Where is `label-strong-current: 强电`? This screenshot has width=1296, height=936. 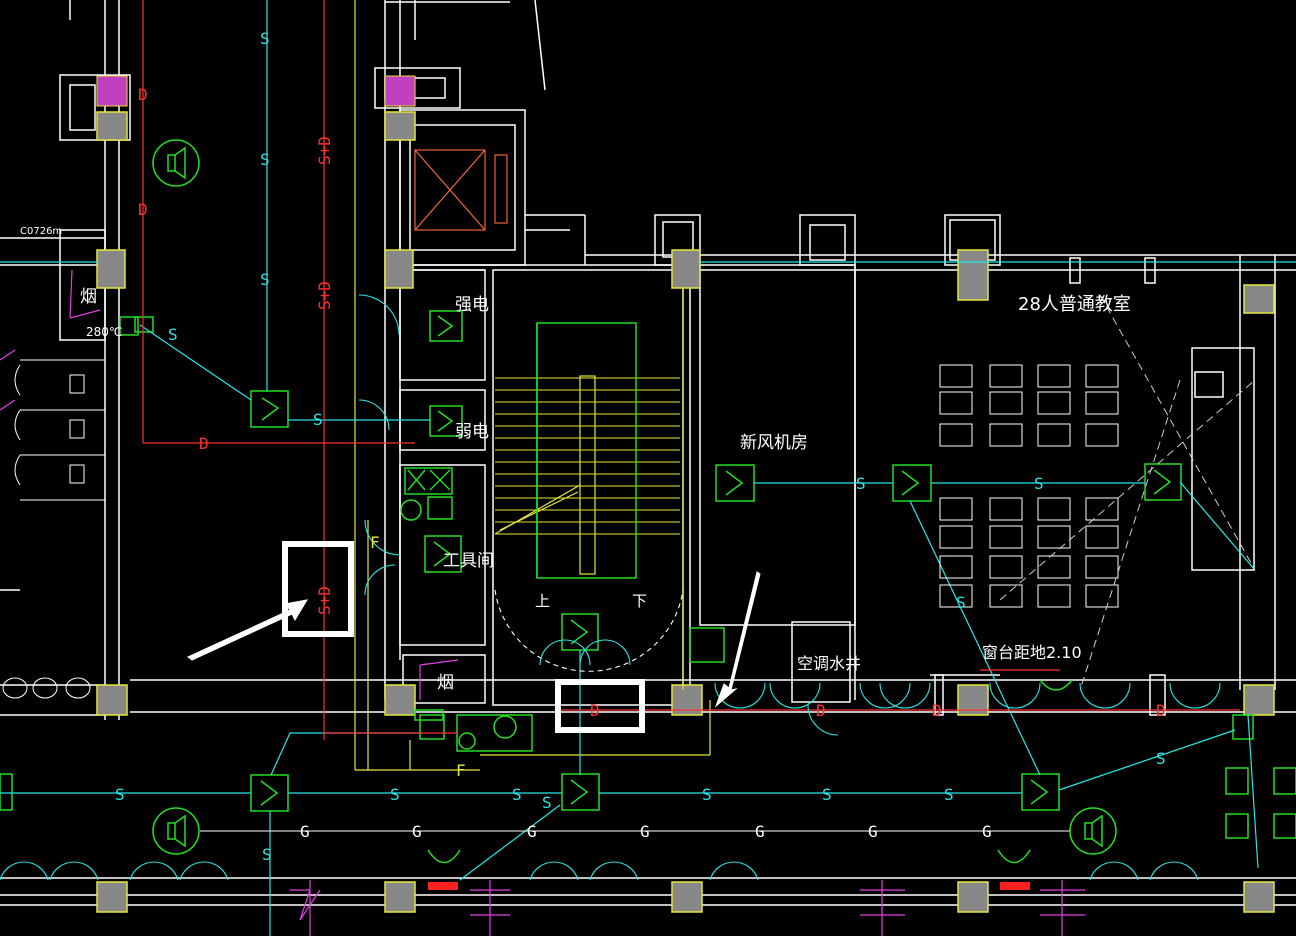
label-strong-current: 强电 is located at coordinates (472, 305).